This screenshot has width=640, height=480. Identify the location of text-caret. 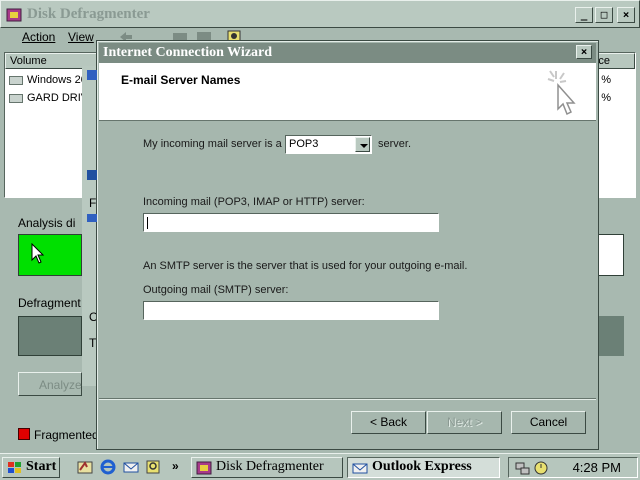
(147, 223).